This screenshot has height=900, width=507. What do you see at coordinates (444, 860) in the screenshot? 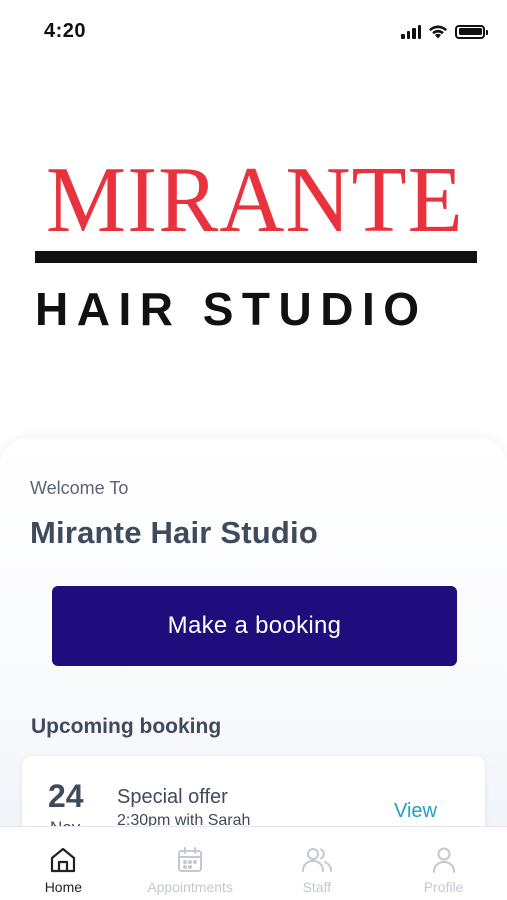
I see `user-icon` at bounding box center [444, 860].